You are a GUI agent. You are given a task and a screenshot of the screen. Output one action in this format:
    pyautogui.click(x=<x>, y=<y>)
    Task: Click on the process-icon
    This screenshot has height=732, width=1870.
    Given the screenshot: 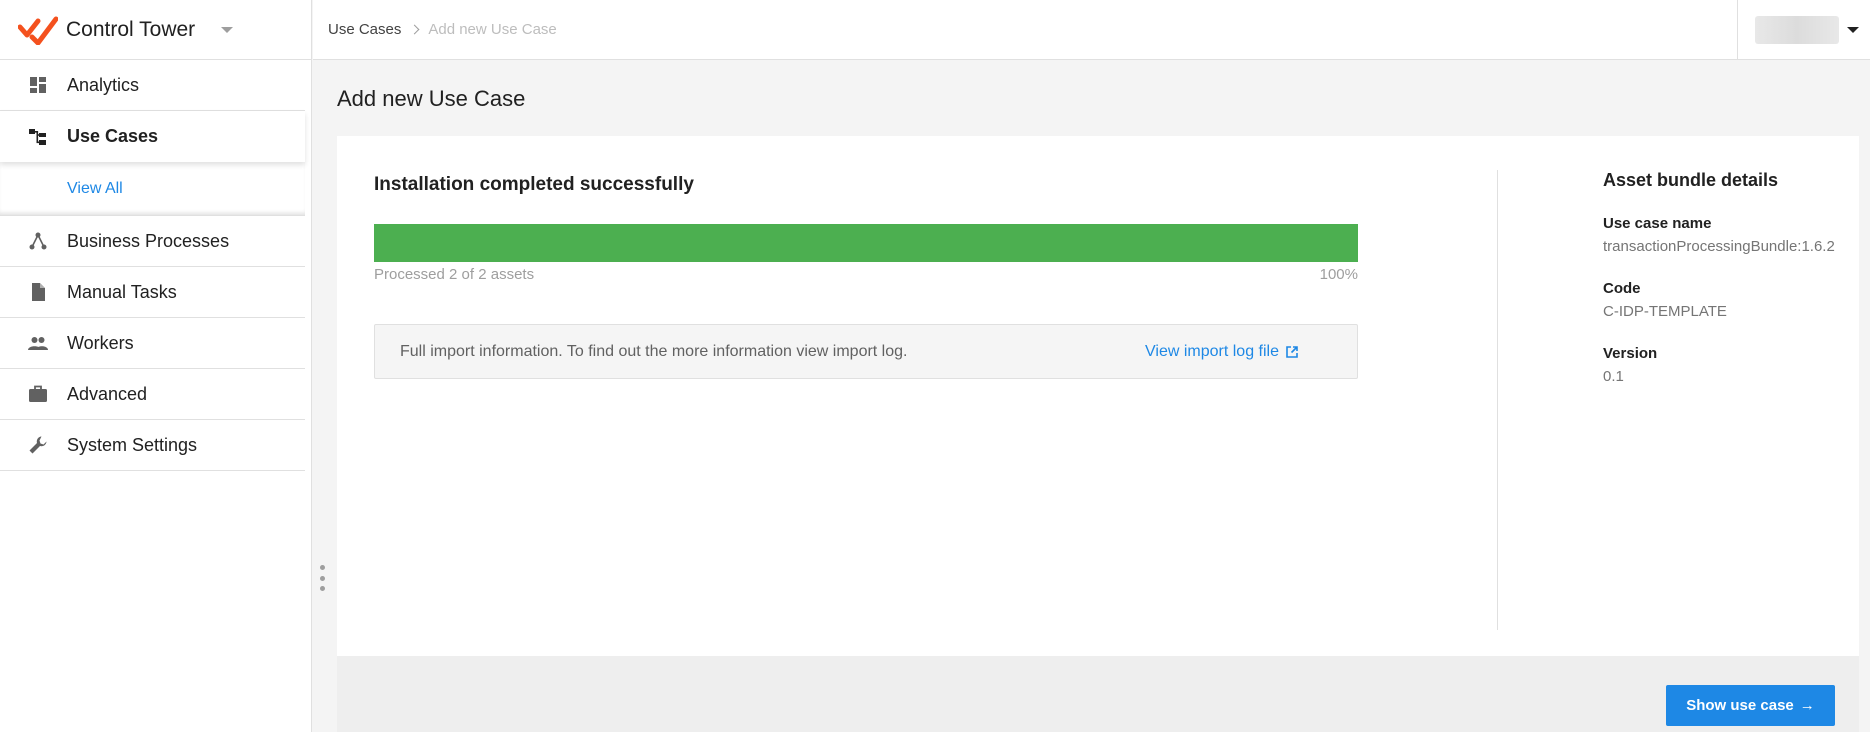 What is the action you would take?
    pyautogui.click(x=38, y=241)
    